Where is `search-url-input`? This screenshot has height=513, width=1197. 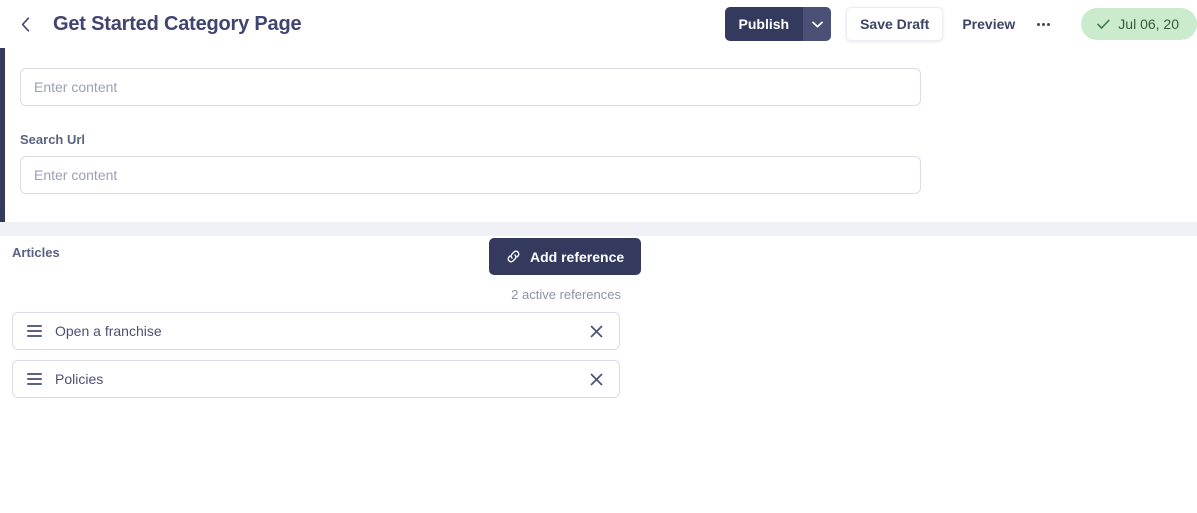 search-url-input is located at coordinates (470, 175).